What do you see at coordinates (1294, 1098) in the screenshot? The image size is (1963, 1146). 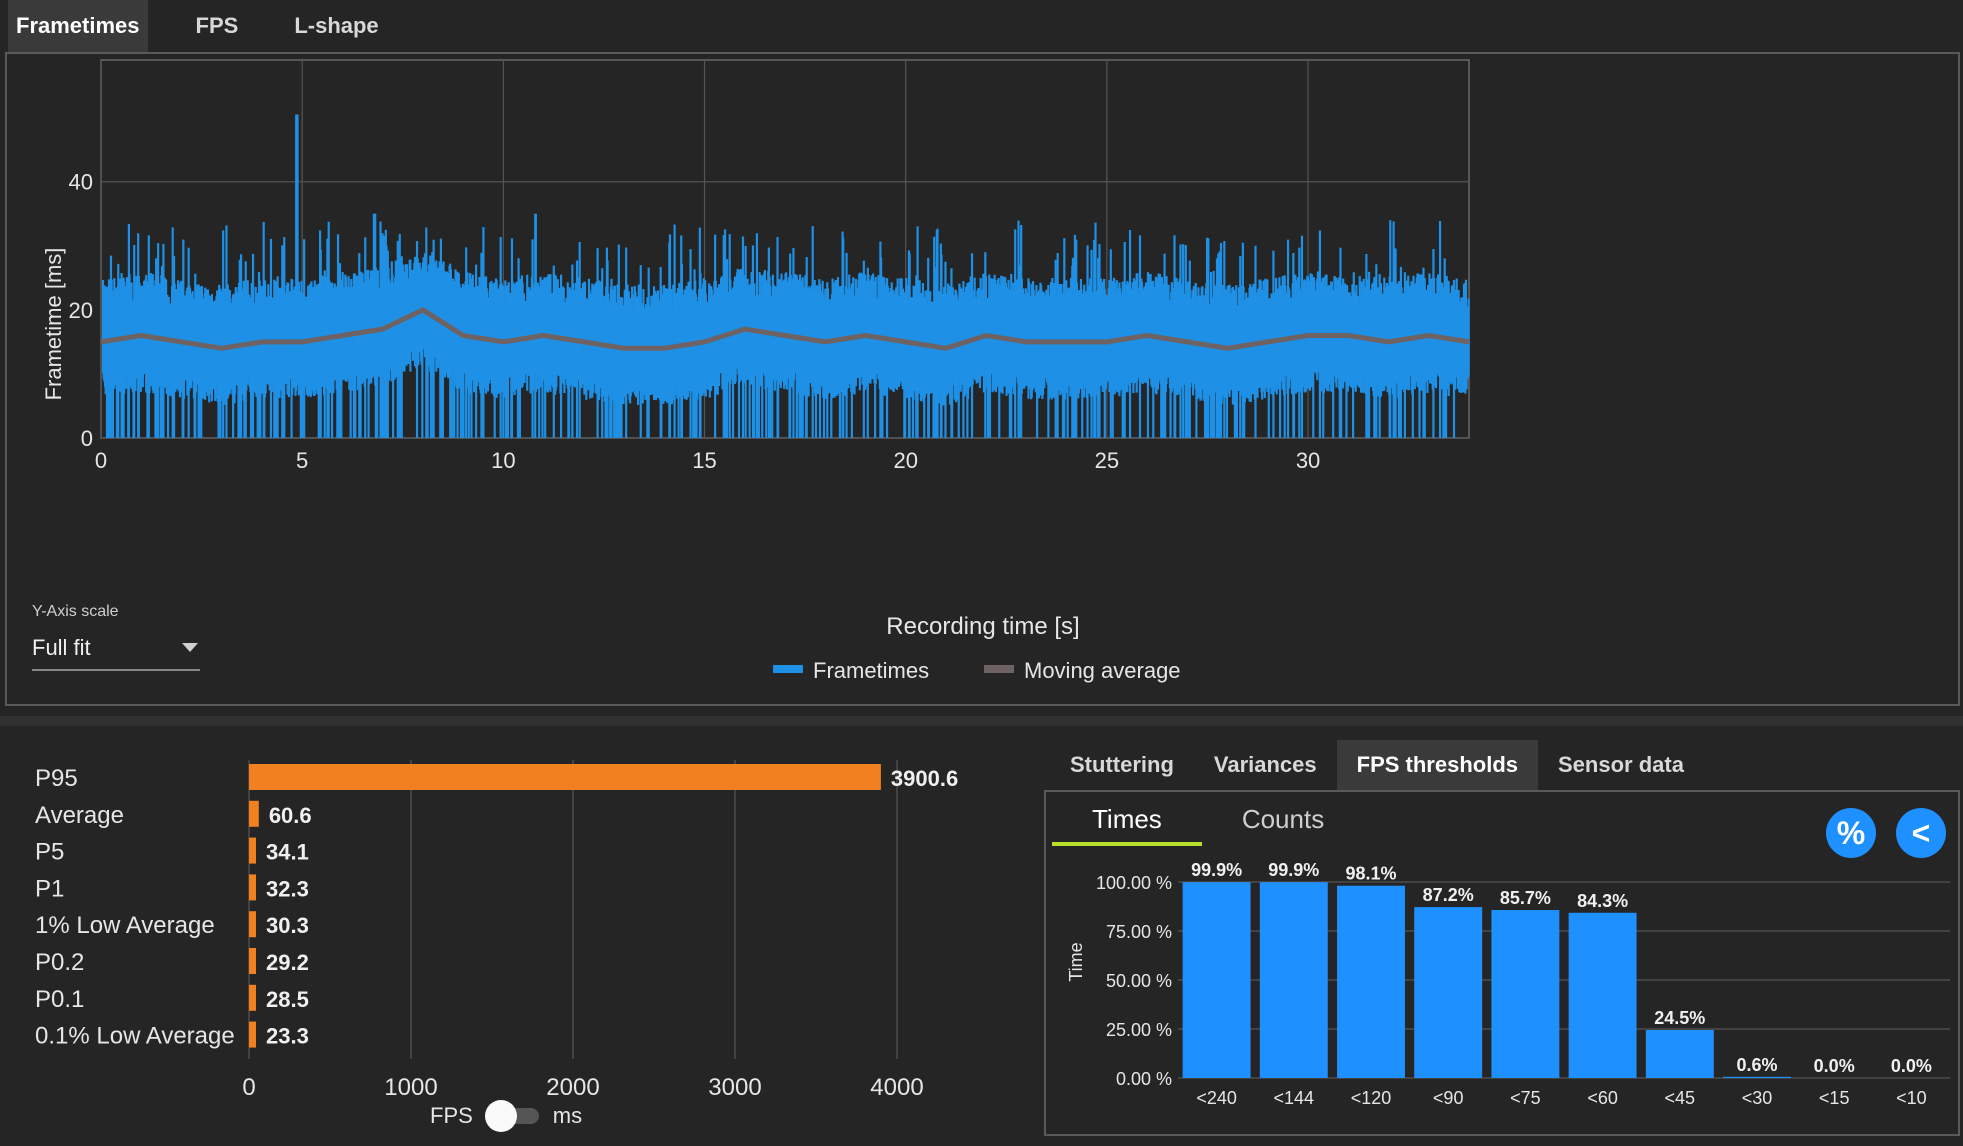 I see `threshold-category-label: <144` at bounding box center [1294, 1098].